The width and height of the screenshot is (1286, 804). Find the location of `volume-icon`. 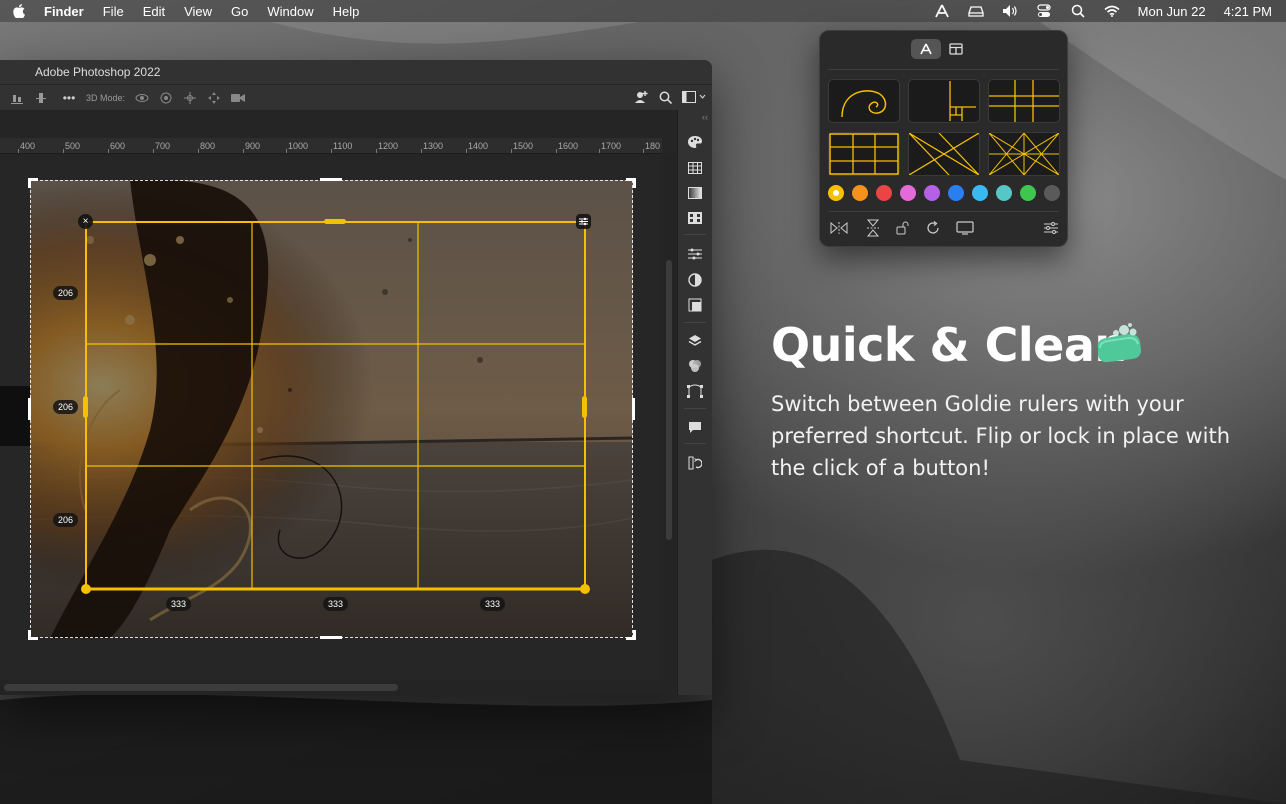

volume-icon is located at coordinates (1010, 11).